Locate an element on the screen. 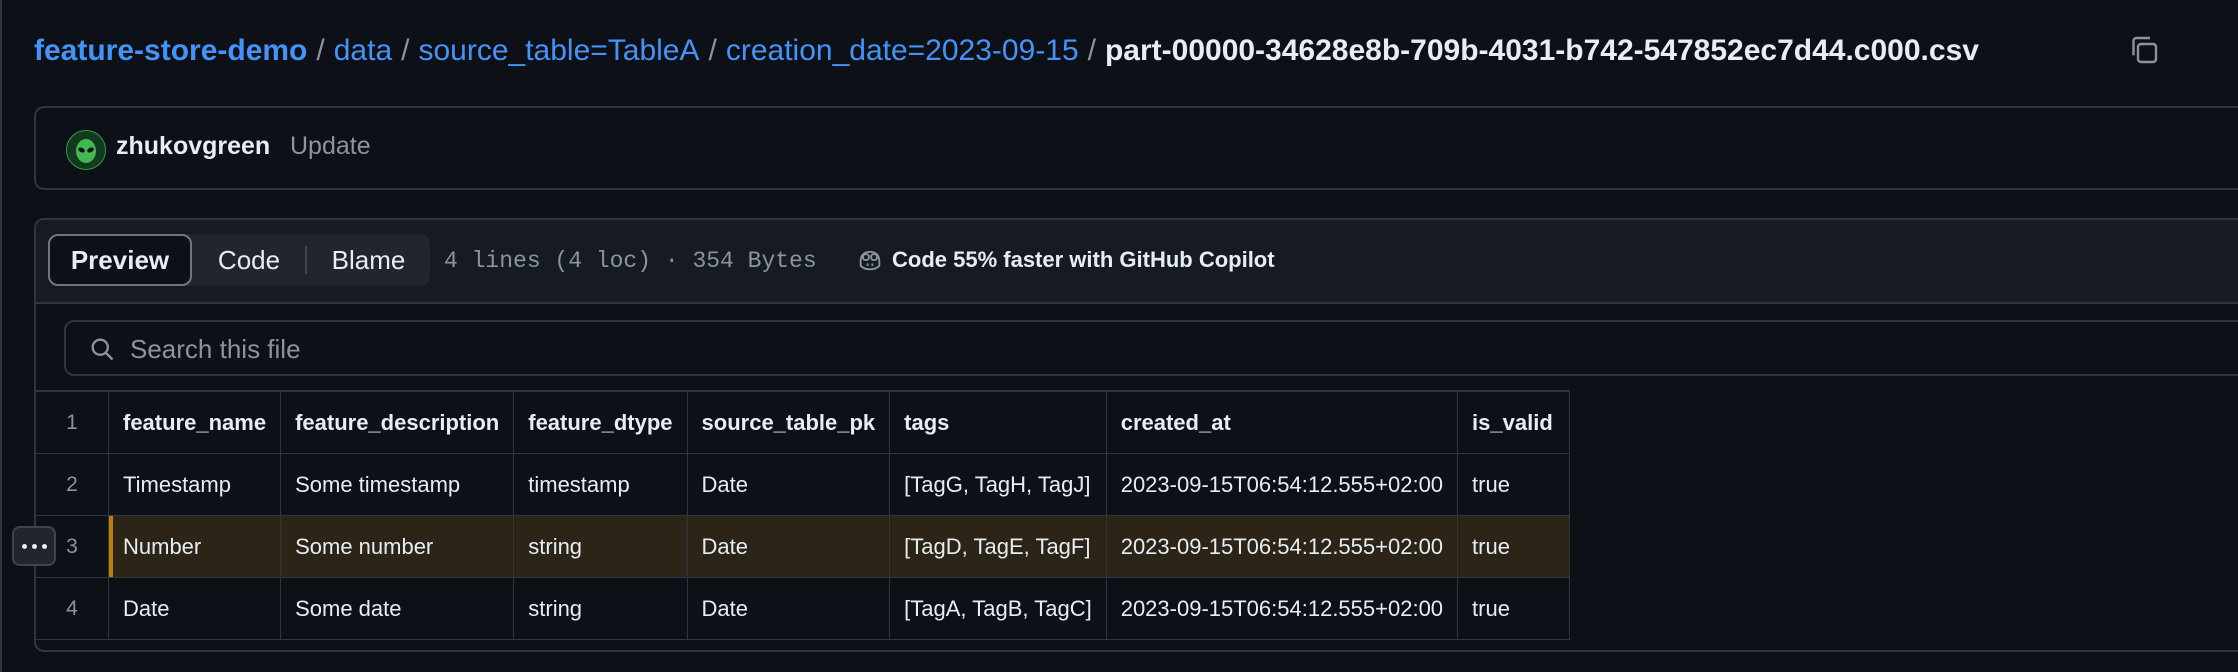 This screenshot has height=672, width=2238. line-number: 2 is located at coordinates (72, 484).